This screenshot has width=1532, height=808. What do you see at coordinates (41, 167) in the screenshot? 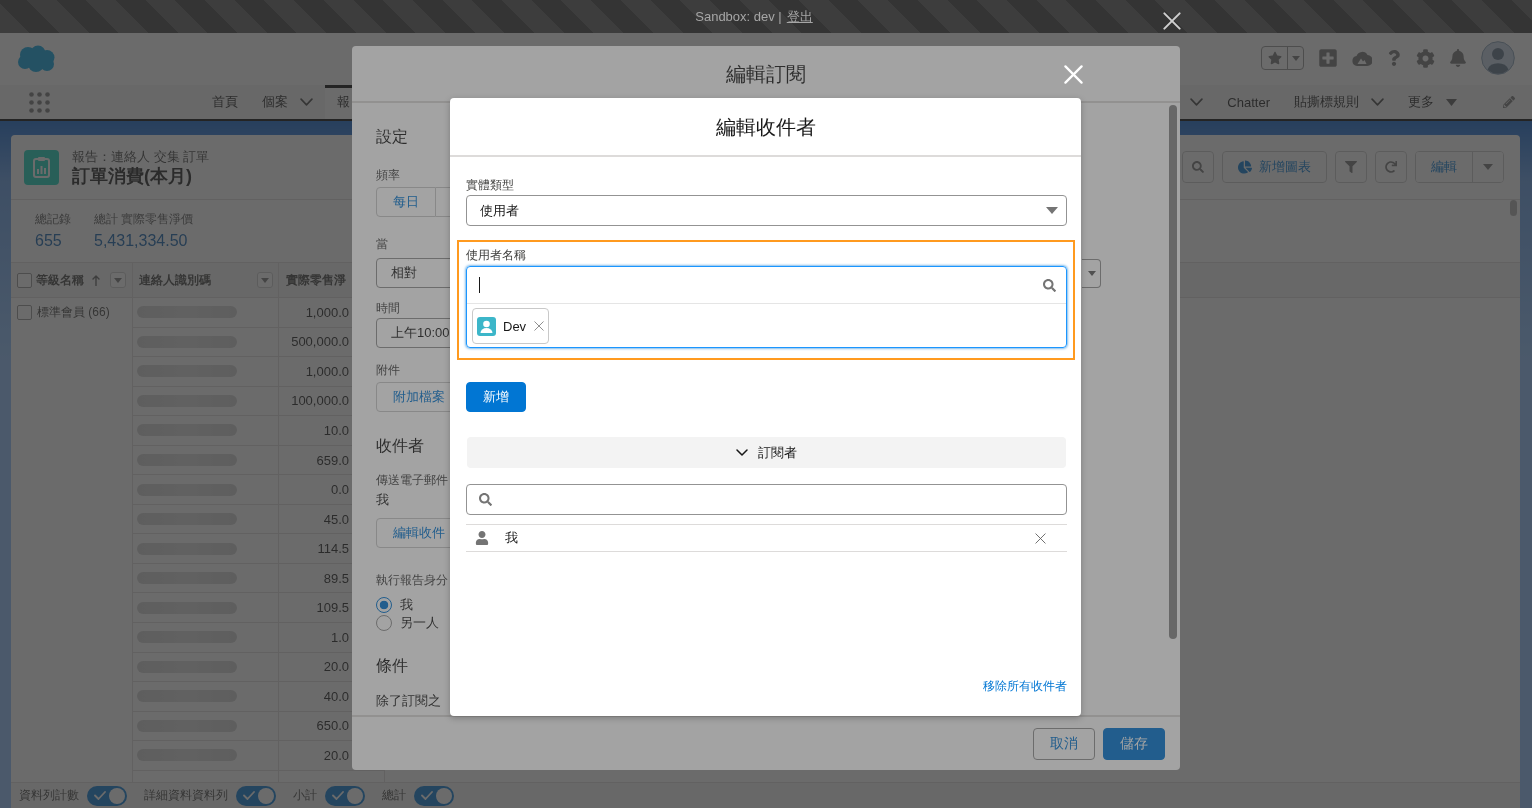
I see `report-icon` at bounding box center [41, 167].